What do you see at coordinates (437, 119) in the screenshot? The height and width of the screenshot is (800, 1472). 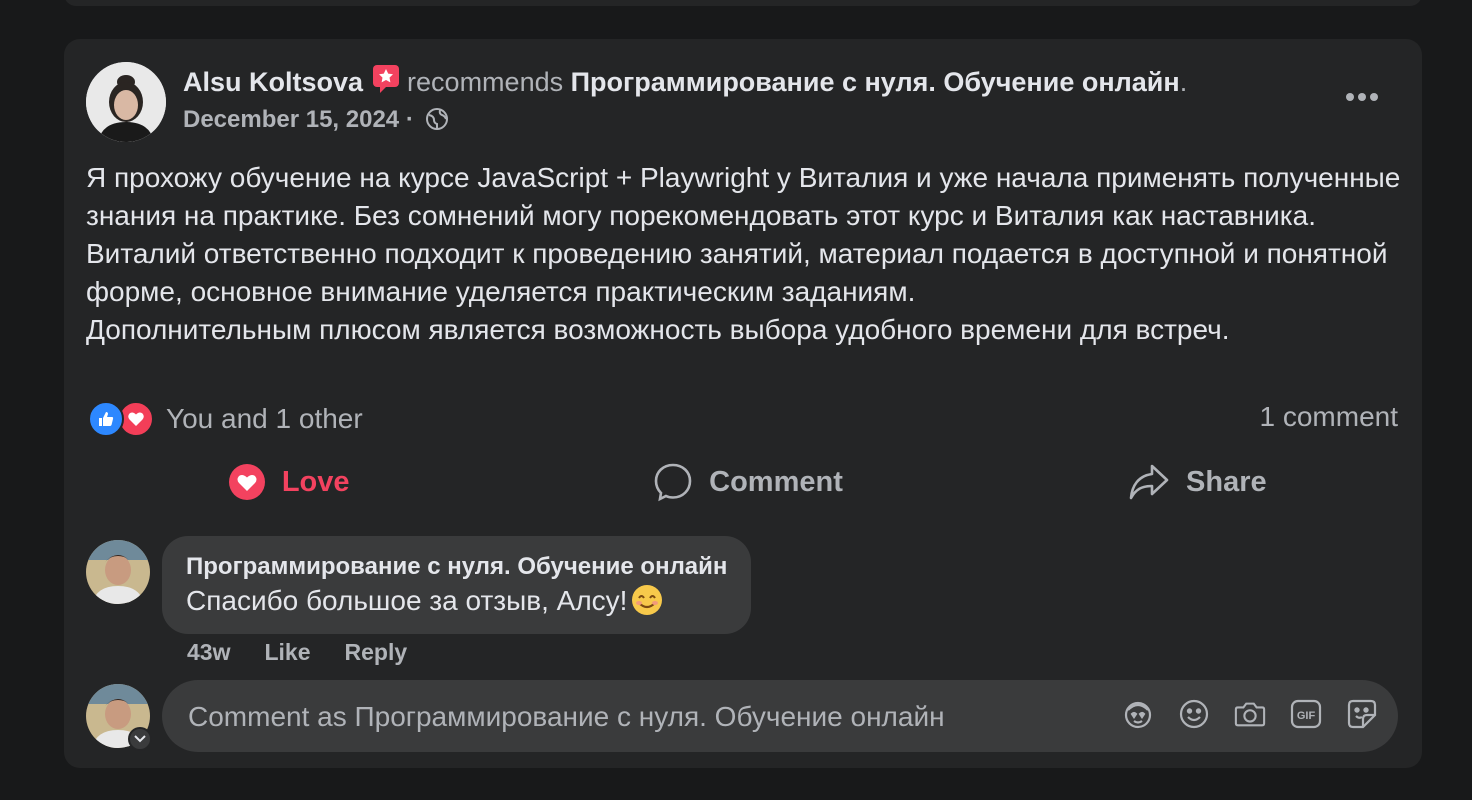 I see `globe-icon` at bounding box center [437, 119].